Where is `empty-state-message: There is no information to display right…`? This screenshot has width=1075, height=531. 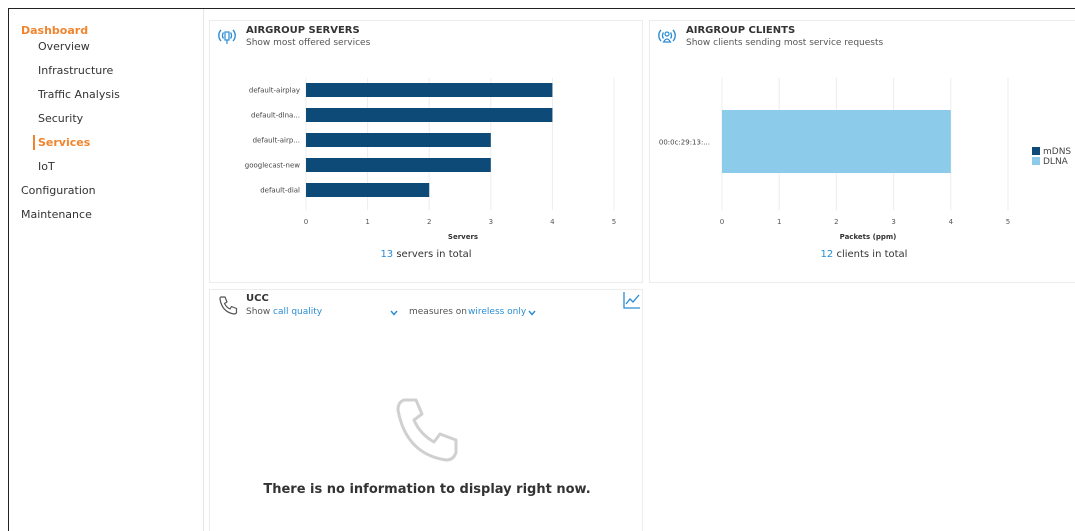
empty-state-message: There is no information to display right… is located at coordinates (427, 489).